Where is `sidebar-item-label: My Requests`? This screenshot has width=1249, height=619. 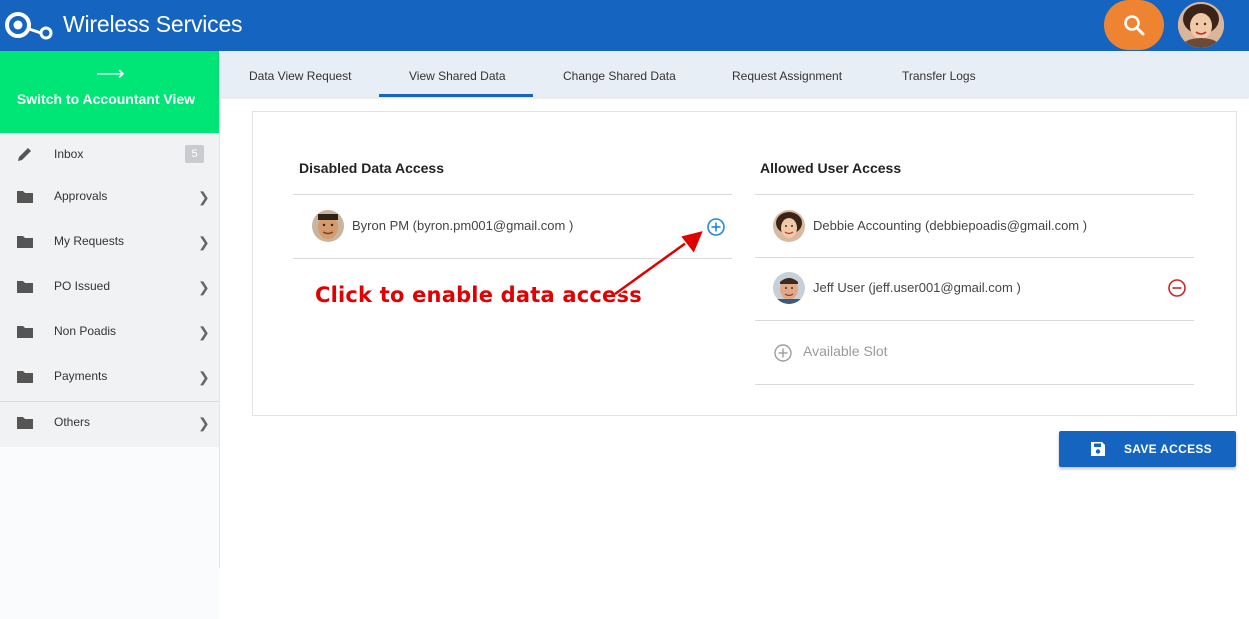 sidebar-item-label: My Requests is located at coordinates (89, 241).